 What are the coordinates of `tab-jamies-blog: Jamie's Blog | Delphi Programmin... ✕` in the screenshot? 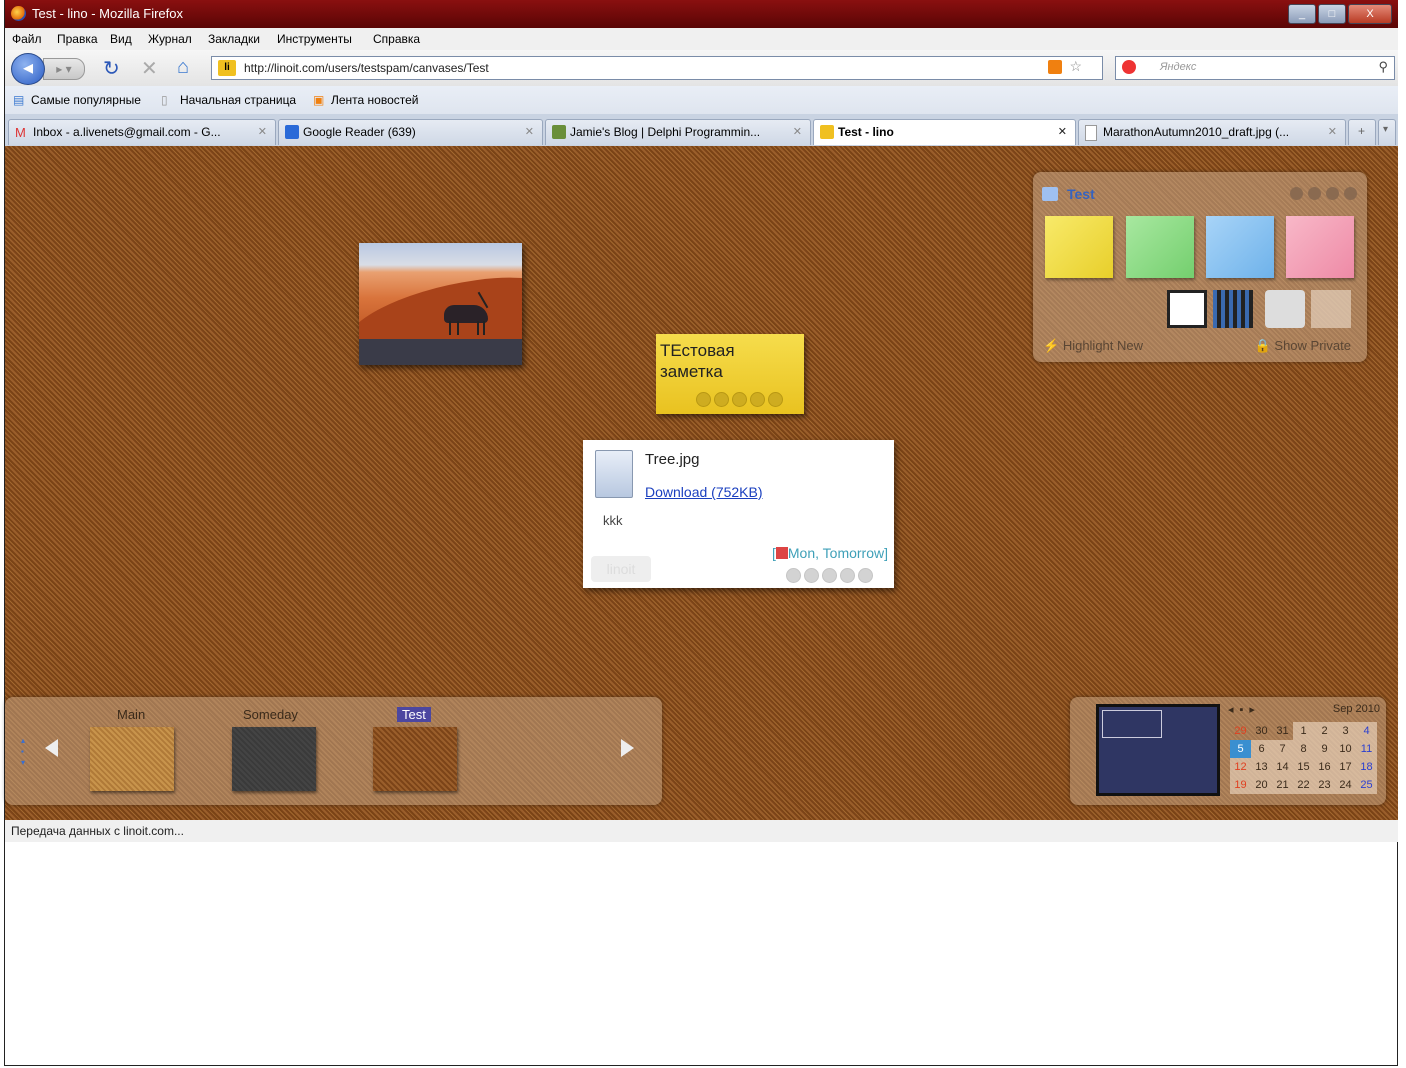 It's located at (678, 132).